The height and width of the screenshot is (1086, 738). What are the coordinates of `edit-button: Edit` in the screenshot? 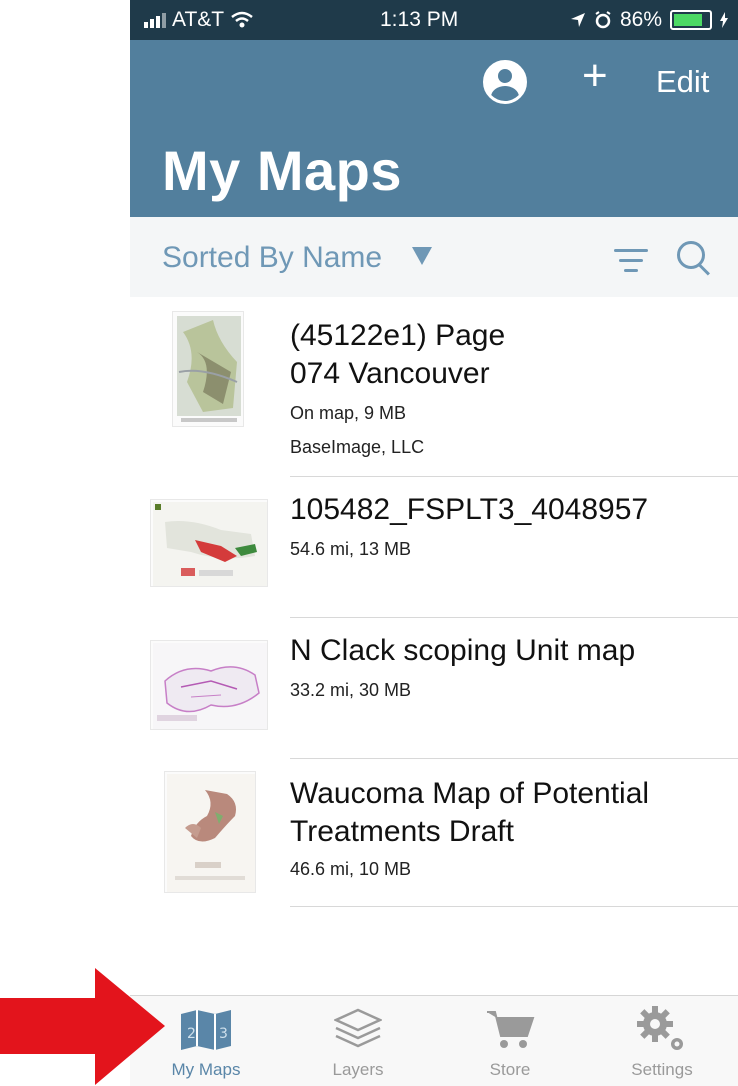 It's located at (682, 82).